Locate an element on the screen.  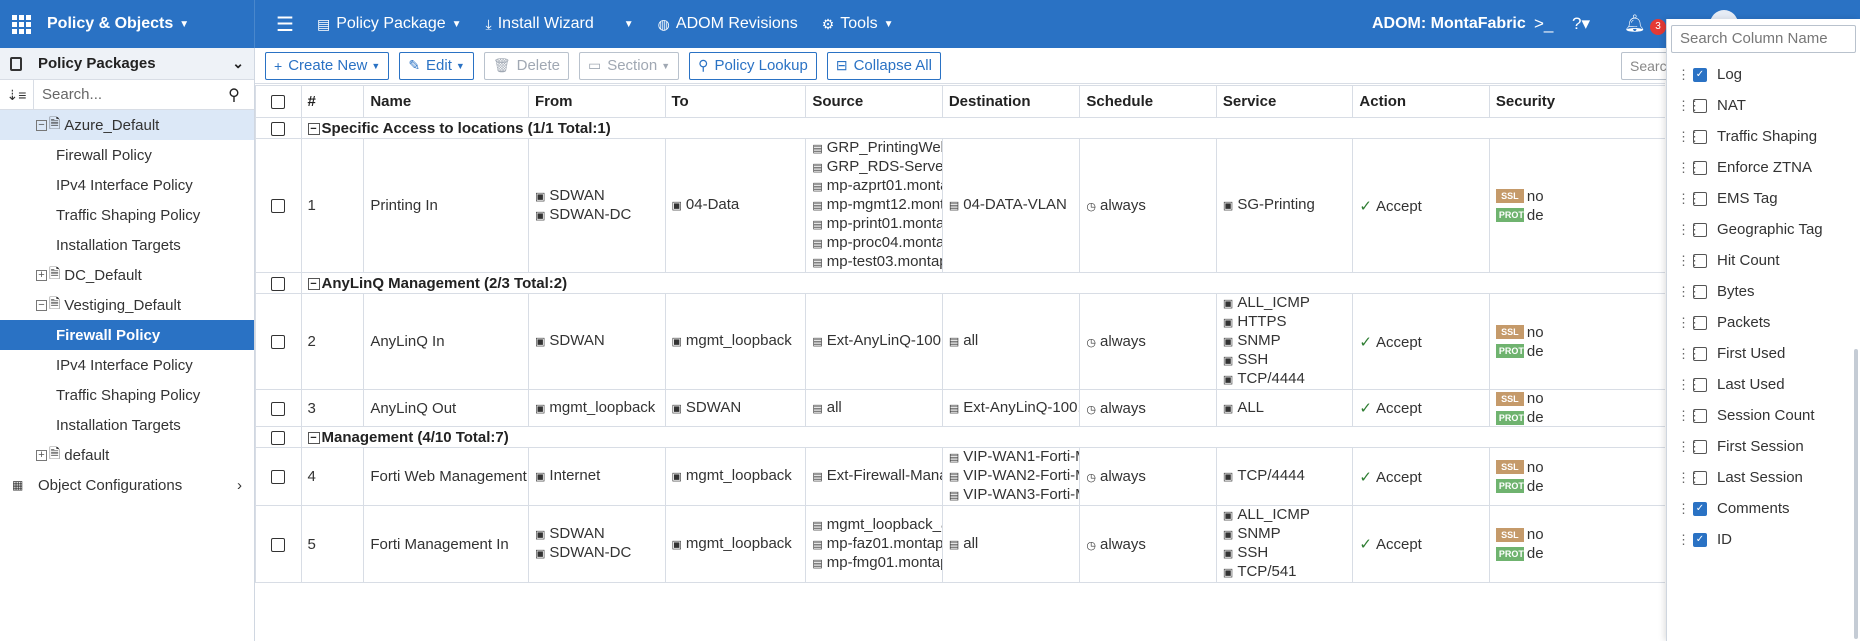
help-icon: ?▾ is located at coordinates (1581, 24).